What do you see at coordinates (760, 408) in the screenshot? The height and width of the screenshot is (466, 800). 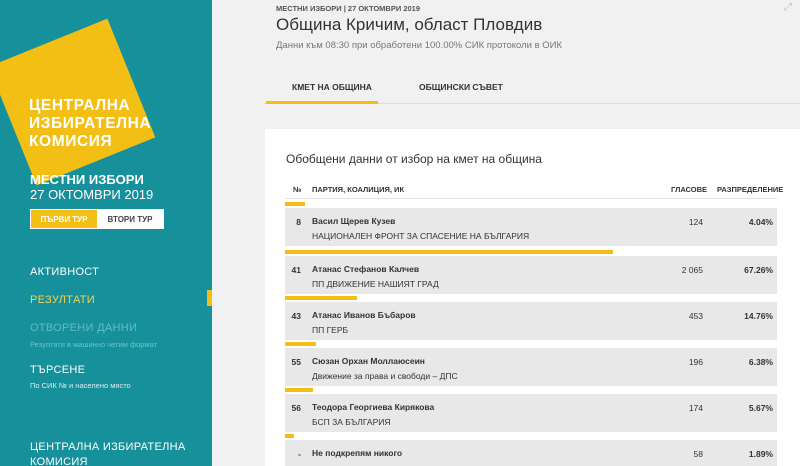 I see `share-percent: 5.67%` at bounding box center [760, 408].